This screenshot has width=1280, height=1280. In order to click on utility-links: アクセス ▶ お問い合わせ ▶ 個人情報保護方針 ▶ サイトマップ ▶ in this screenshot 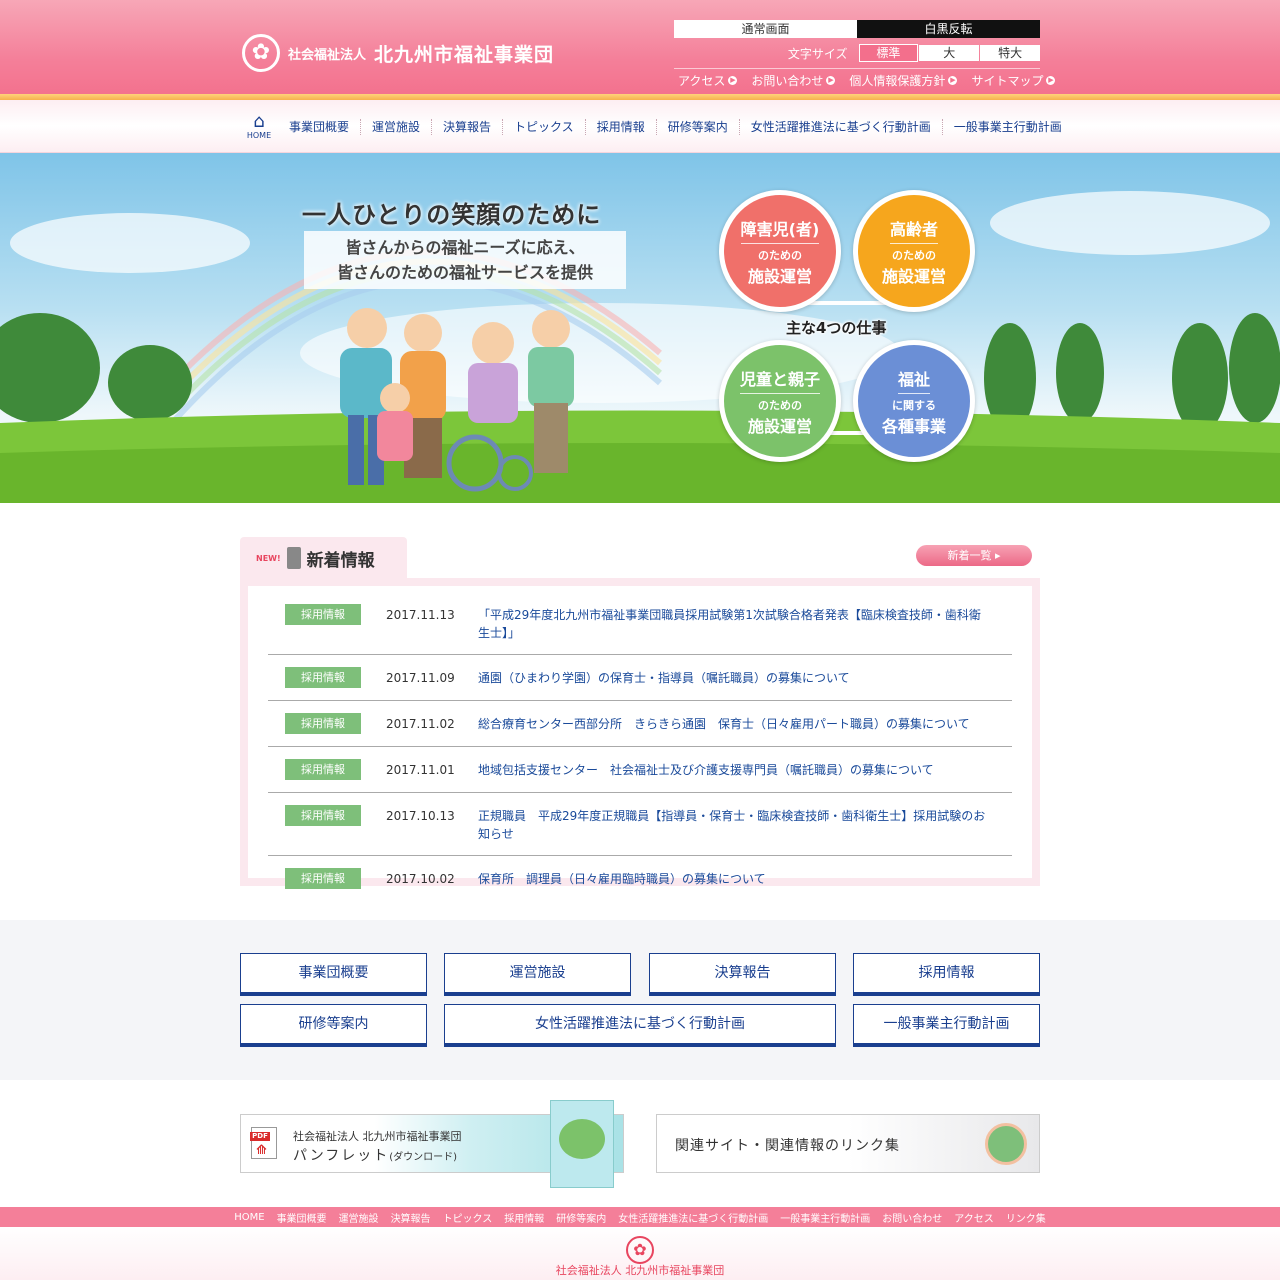, I will do `click(867, 80)`.